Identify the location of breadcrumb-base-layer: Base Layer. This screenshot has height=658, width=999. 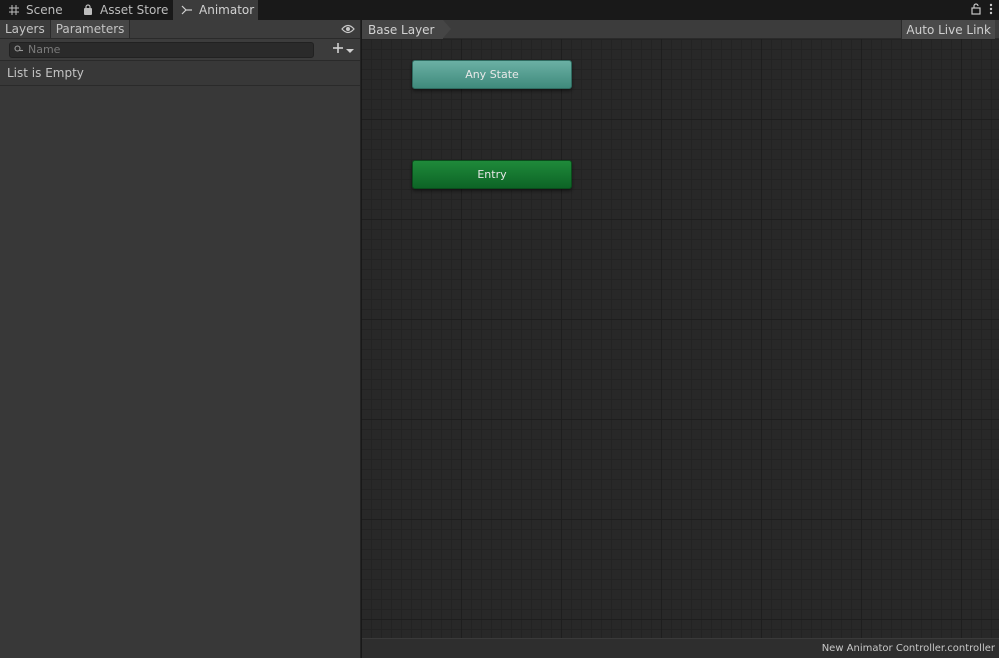
(406, 29).